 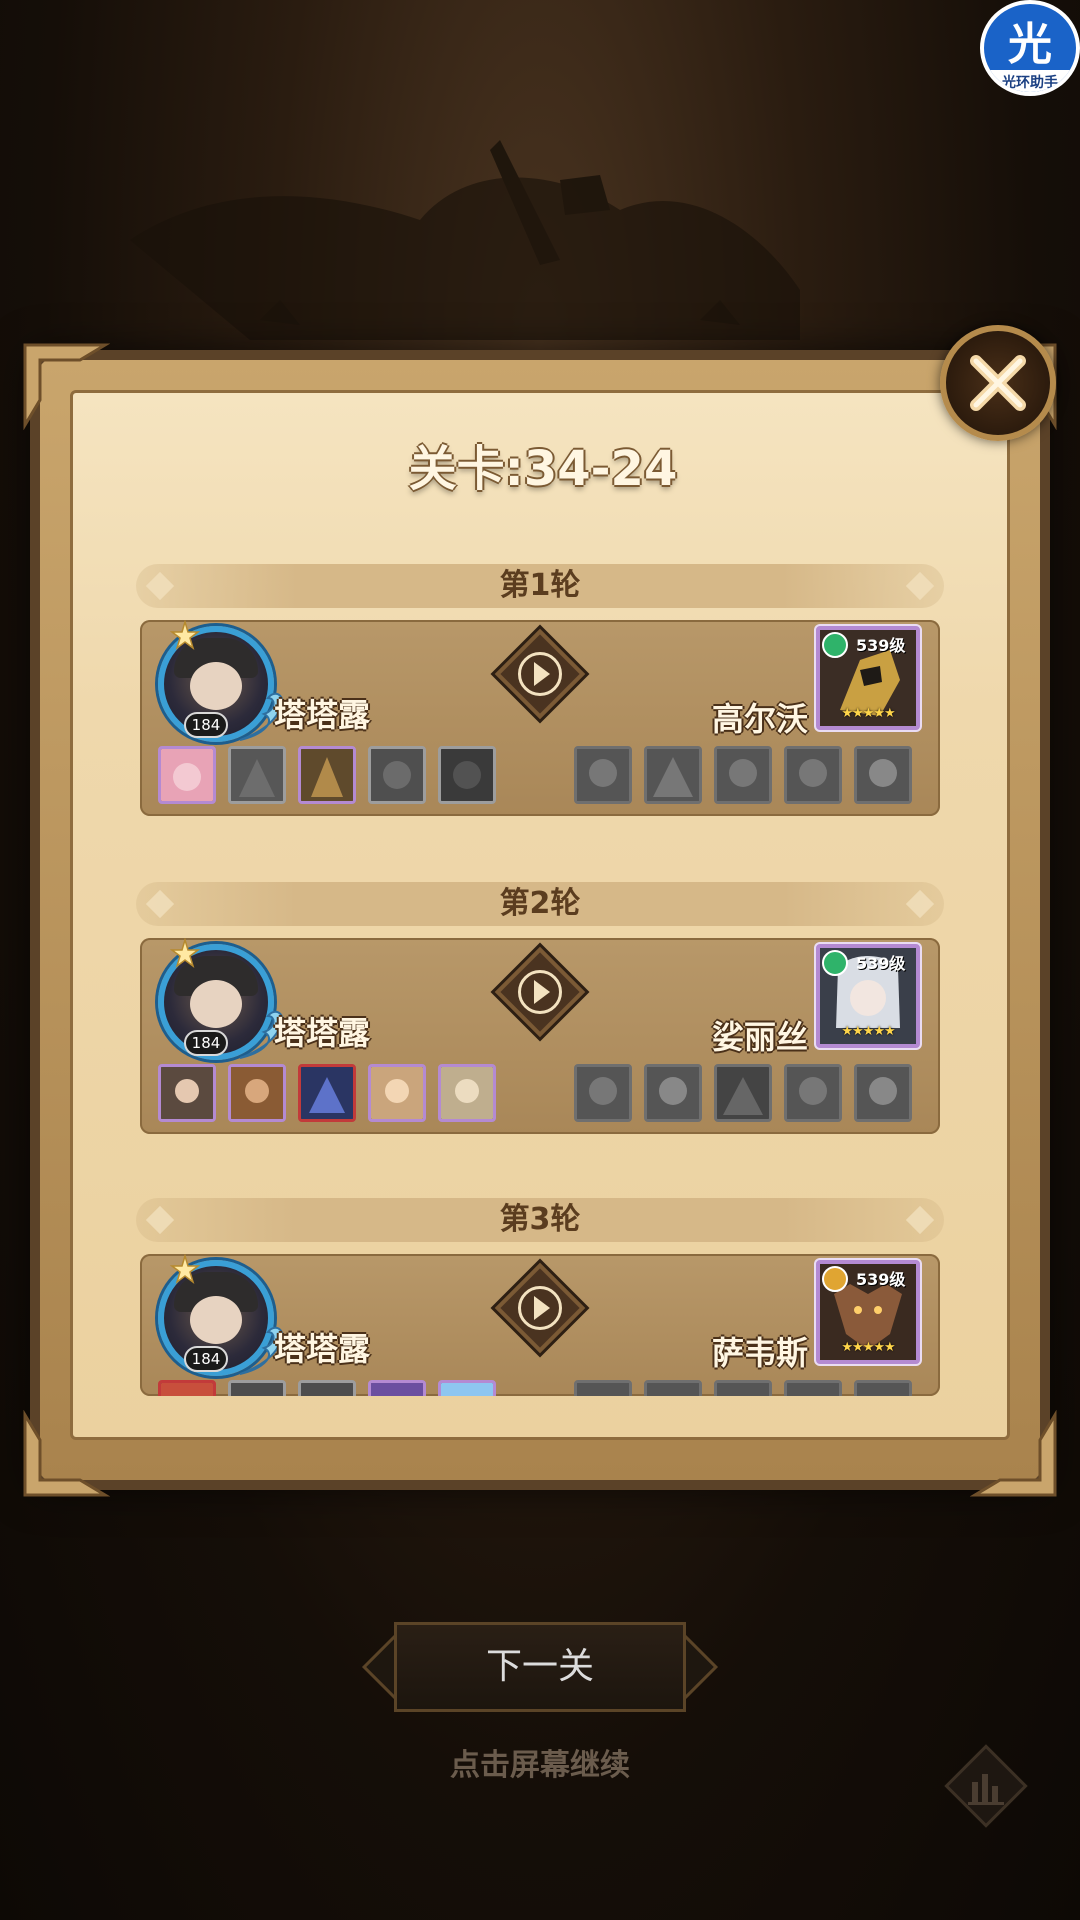 I want to click on next-stage-button: 下一关, so click(x=540, y=1667).